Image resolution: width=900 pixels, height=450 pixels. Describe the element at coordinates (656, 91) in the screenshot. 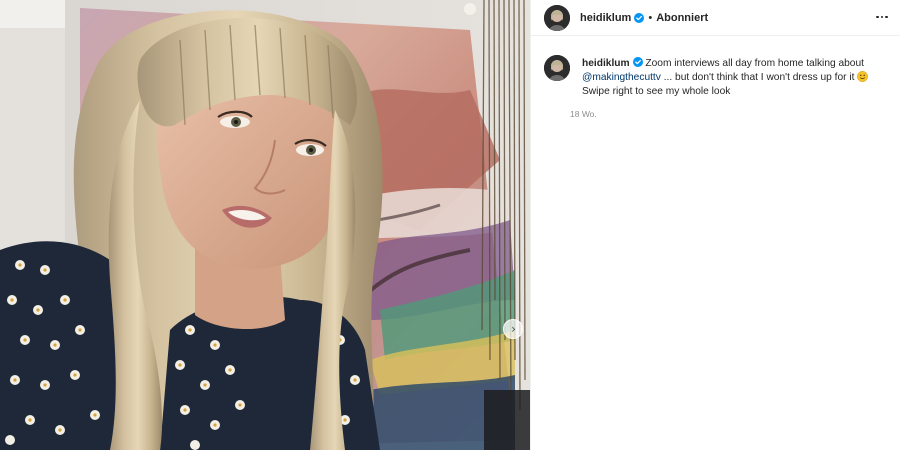

I see `caption-text-part3: Swipe right to see my whole look` at that location.